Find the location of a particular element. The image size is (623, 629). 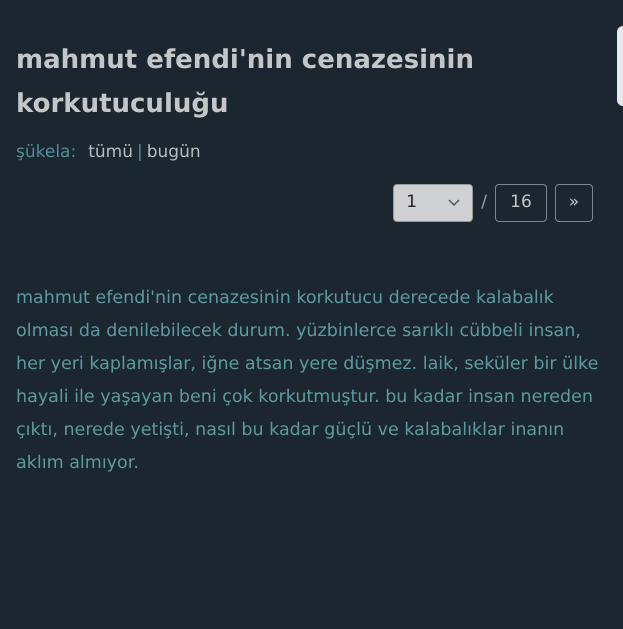

chevron-down-icon is located at coordinates (454, 202).